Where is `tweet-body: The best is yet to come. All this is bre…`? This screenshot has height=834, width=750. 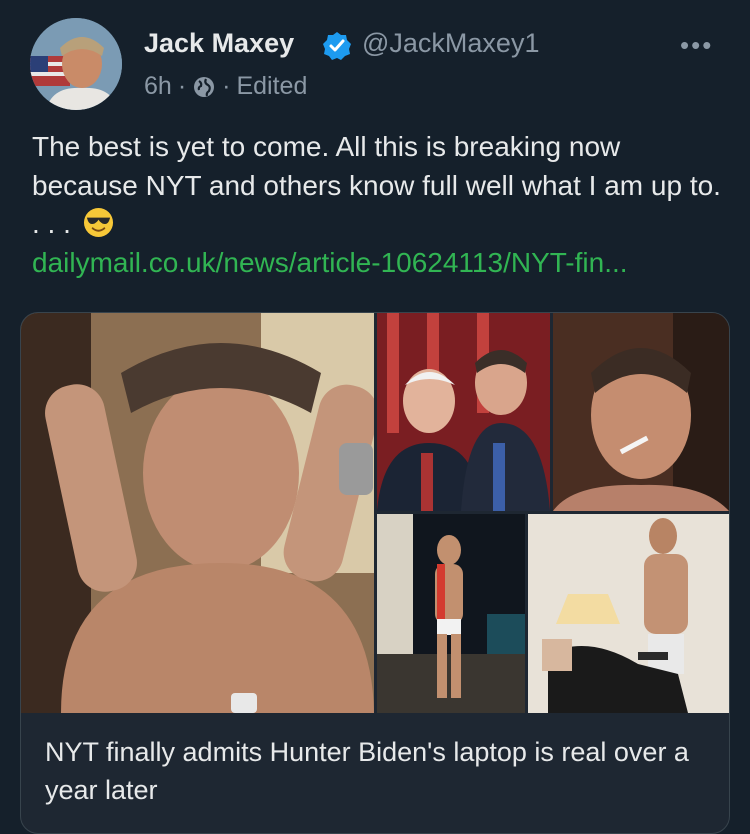 tweet-body: The best is yet to come. All this is bre… is located at coordinates (376, 185).